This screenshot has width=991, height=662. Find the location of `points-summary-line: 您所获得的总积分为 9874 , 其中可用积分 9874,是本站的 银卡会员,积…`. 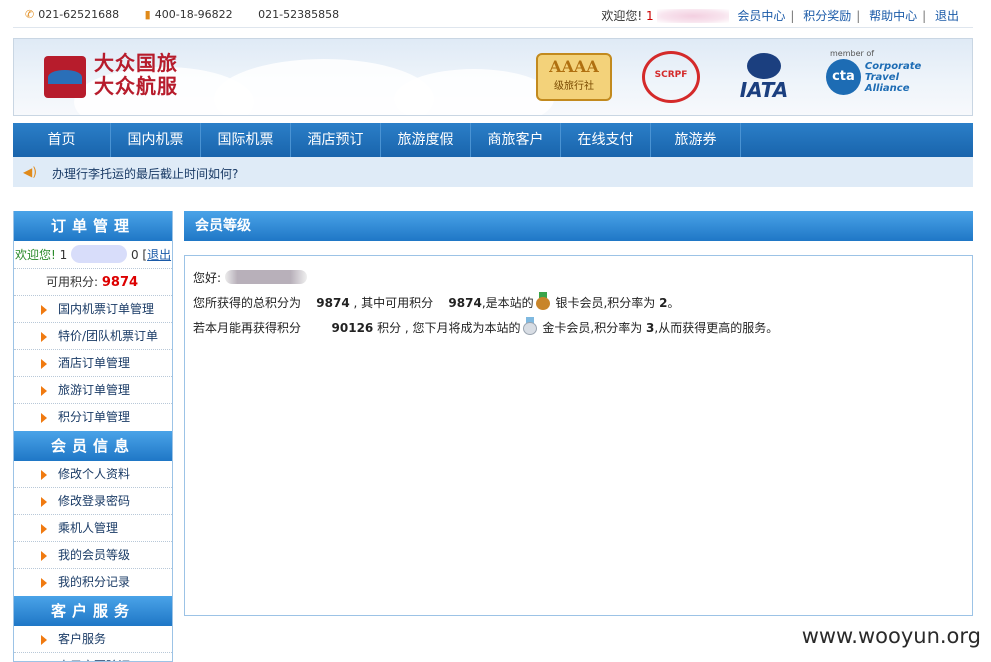

points-summary-line: 您所获得的总积分为 9874 , 其中可用积分 9874,是本站的 银卡会员,积… is located at coordinates (578, 303).